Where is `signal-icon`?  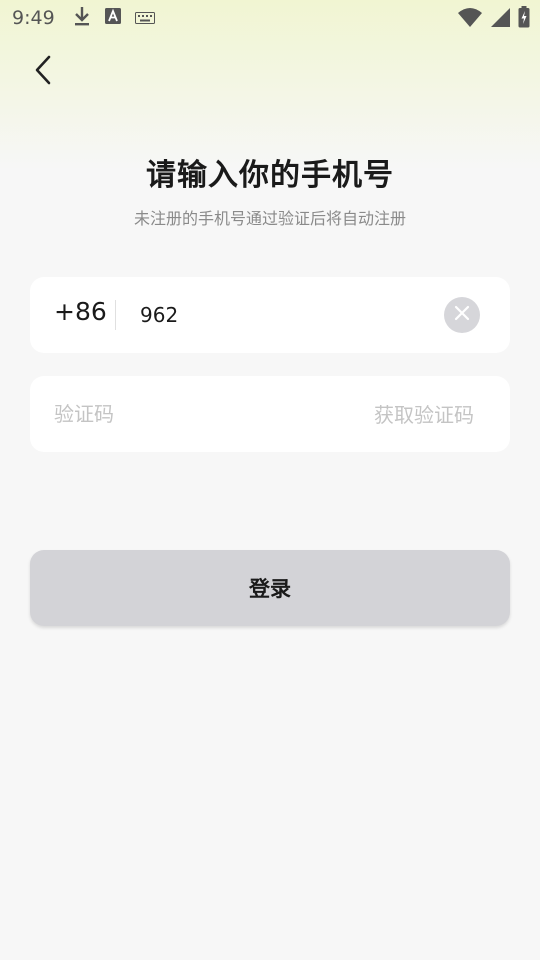 signal-icon is located at coordinates (500, 19).